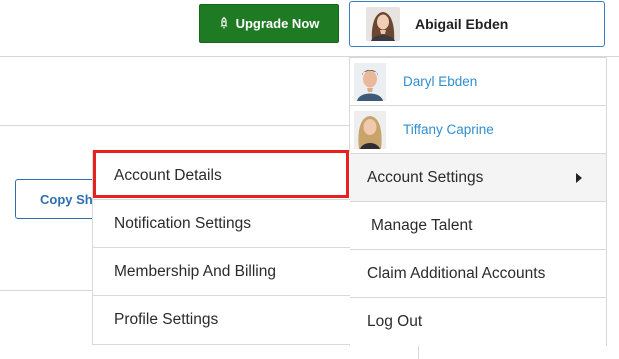  I want to click on menu-item-label: Manage Talent, so click(422, 225).